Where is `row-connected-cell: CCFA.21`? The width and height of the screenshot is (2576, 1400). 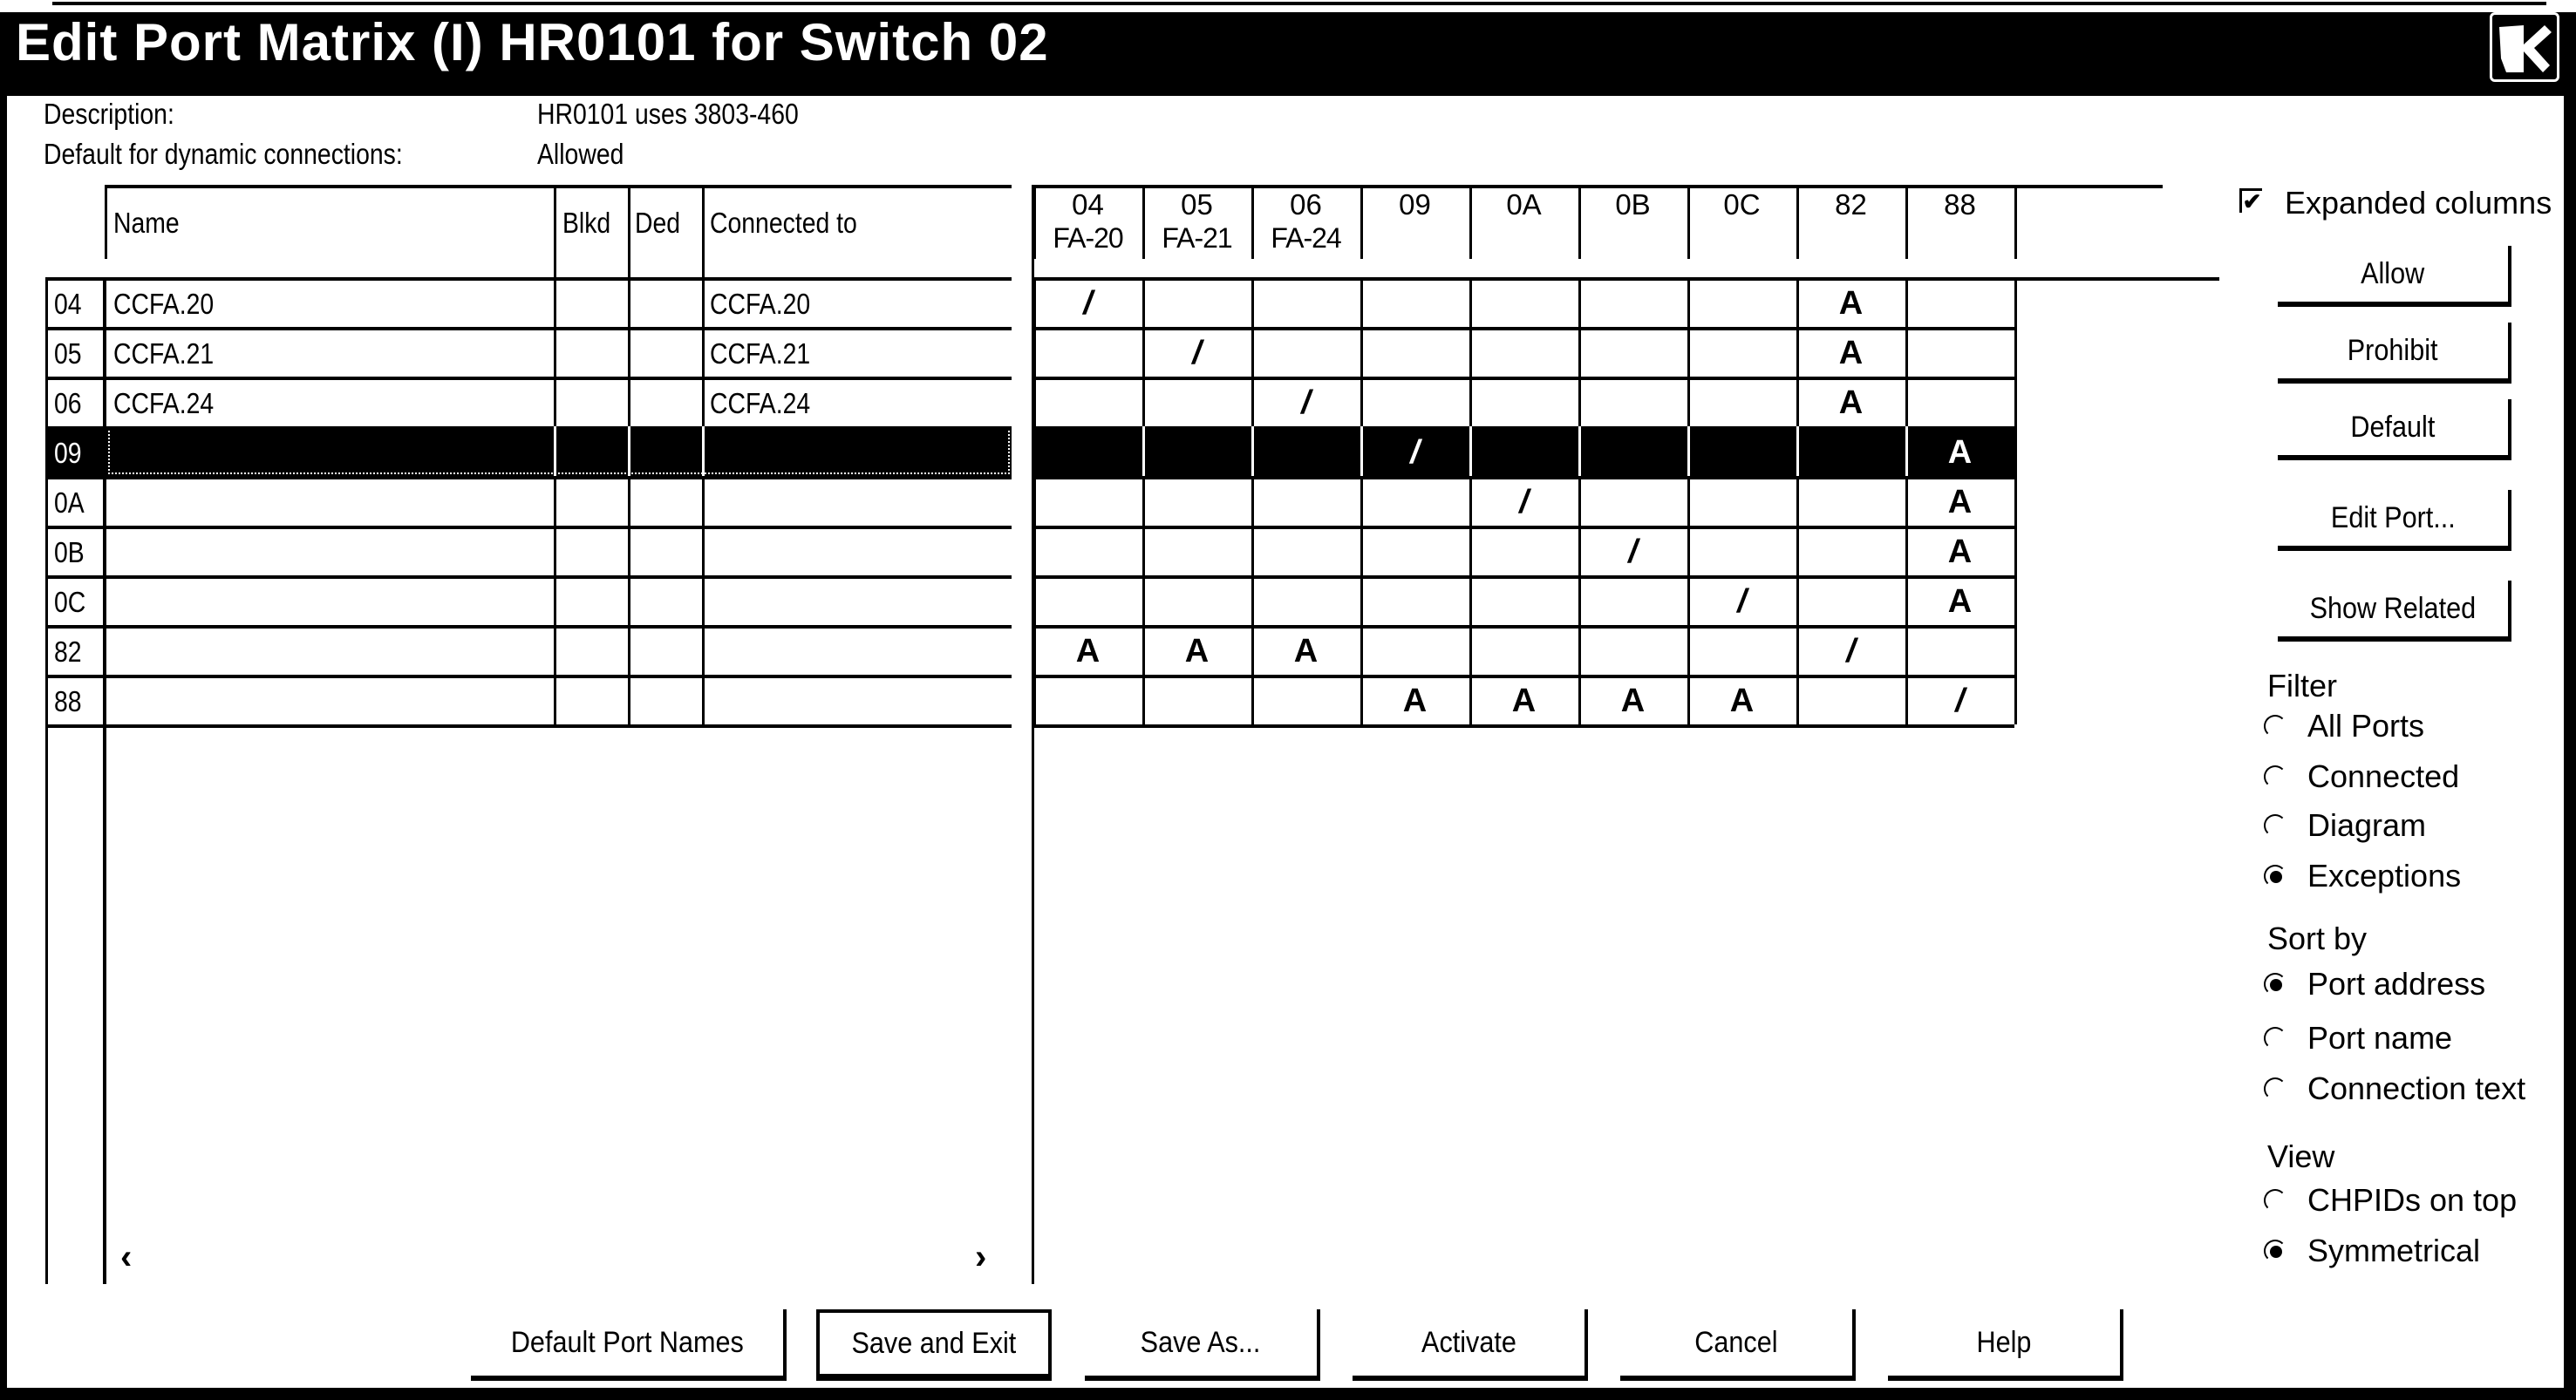
row-connected-cell: CCFA.21 is located at coordinates (760, 354).